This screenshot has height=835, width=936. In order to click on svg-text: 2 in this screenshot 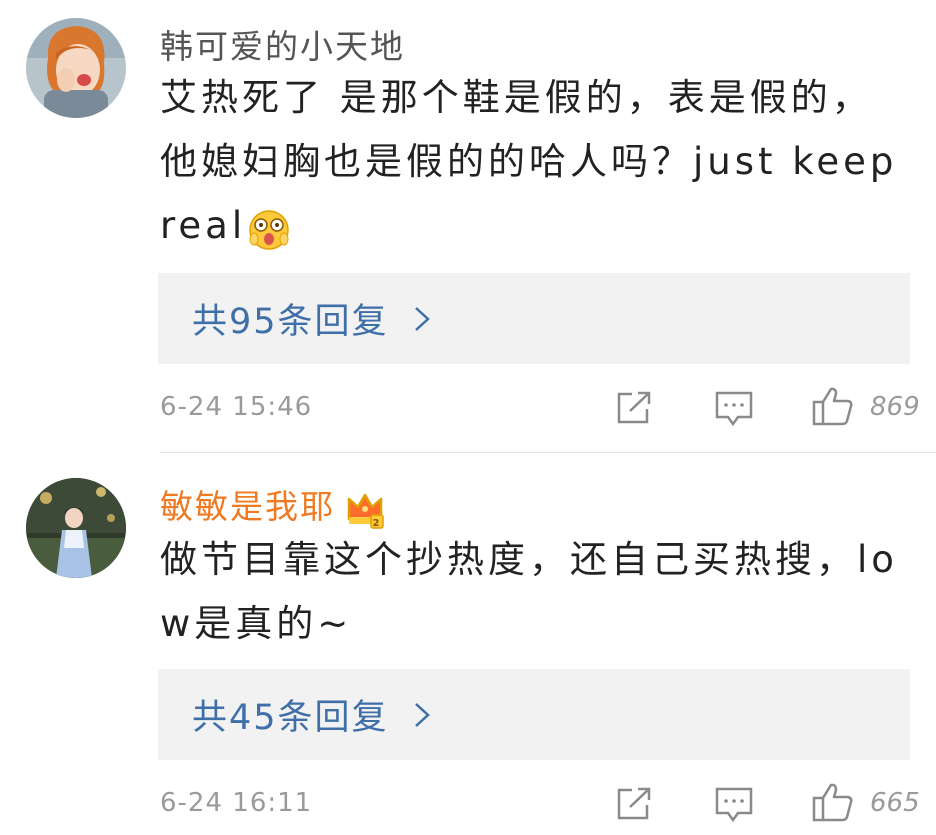, I will do `click(377, 523)`.